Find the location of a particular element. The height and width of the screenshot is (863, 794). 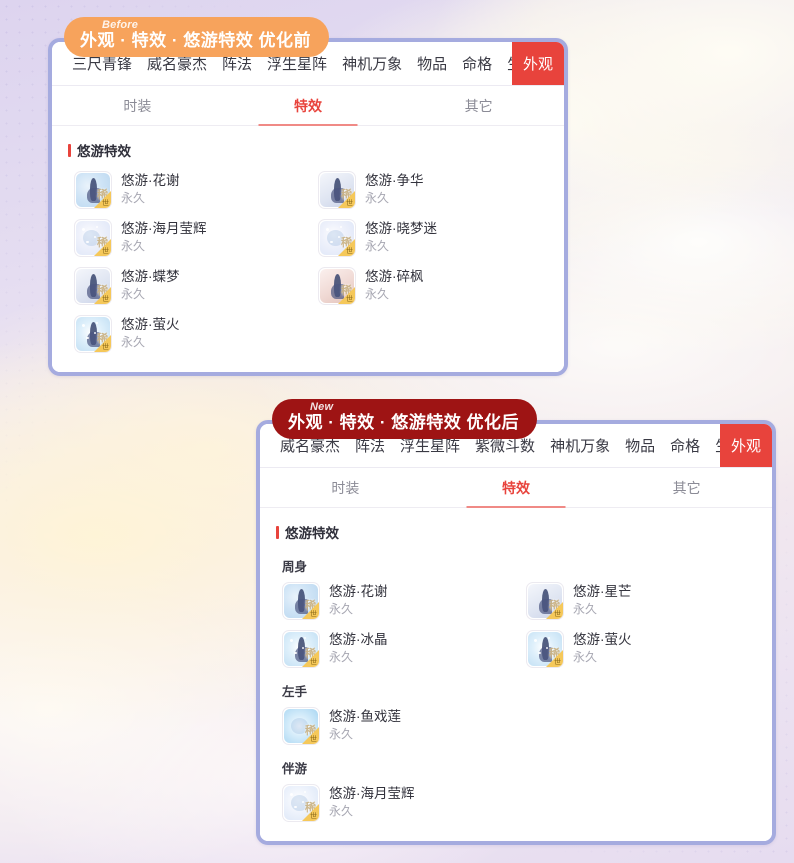

effect-item-name: 悠游·冰晶 is located at coordinates (358, 640).